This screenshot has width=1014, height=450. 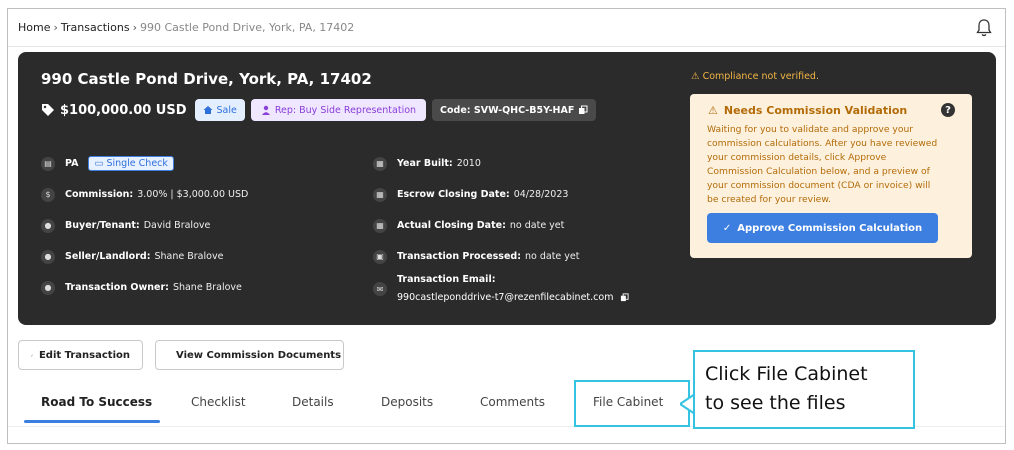 I want to click on processed-value: no date yet, so click(x=552, y=256).